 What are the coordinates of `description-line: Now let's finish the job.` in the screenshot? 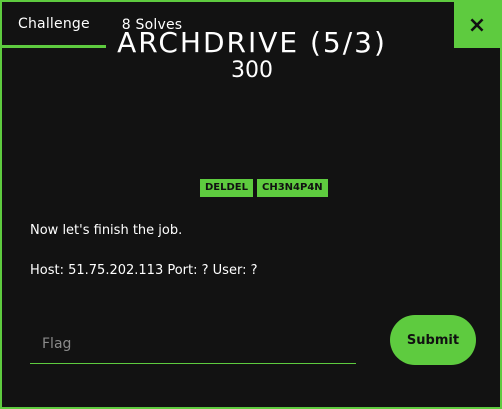 It's located at (106, 230).